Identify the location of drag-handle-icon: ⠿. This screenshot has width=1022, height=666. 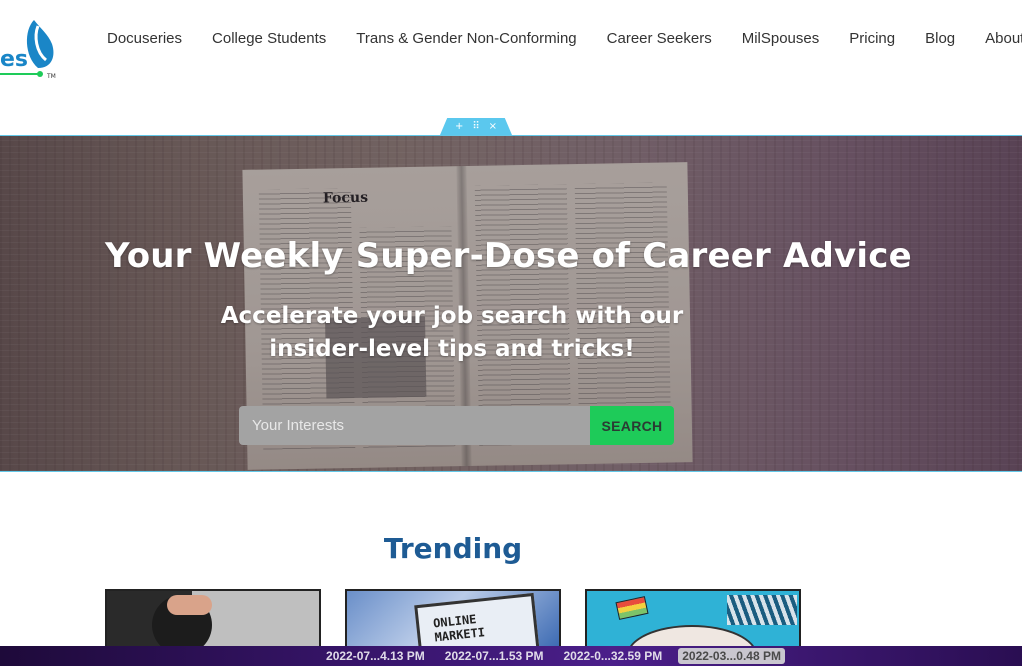
(475, 126).